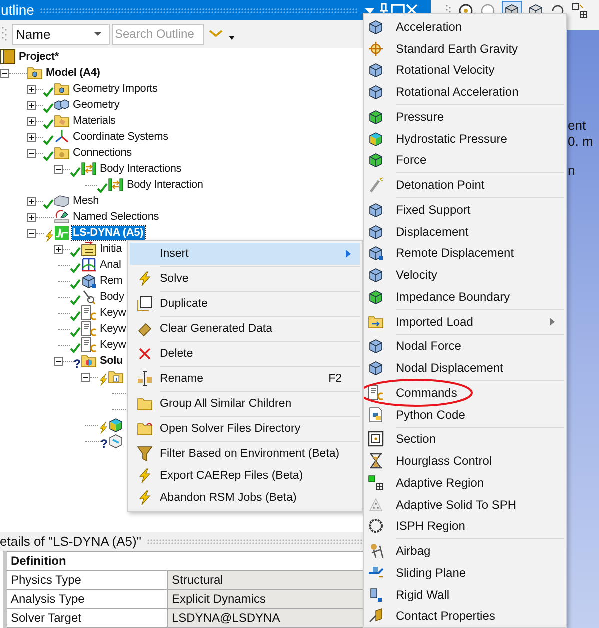 The width and height of the screenshot is (599, 628). What do you see at coordinates (245, 379) in the screenshot?
I see `menu-item: Rename F2` at bounding box center [245, 379].